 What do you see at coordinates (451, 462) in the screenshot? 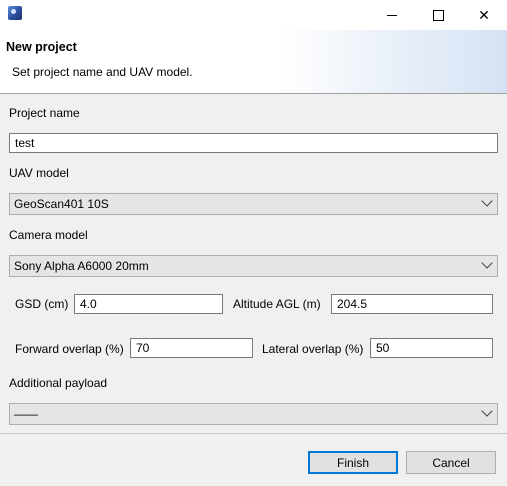
I see `cancel-button: Cancel` at bounding box center [451, 462].